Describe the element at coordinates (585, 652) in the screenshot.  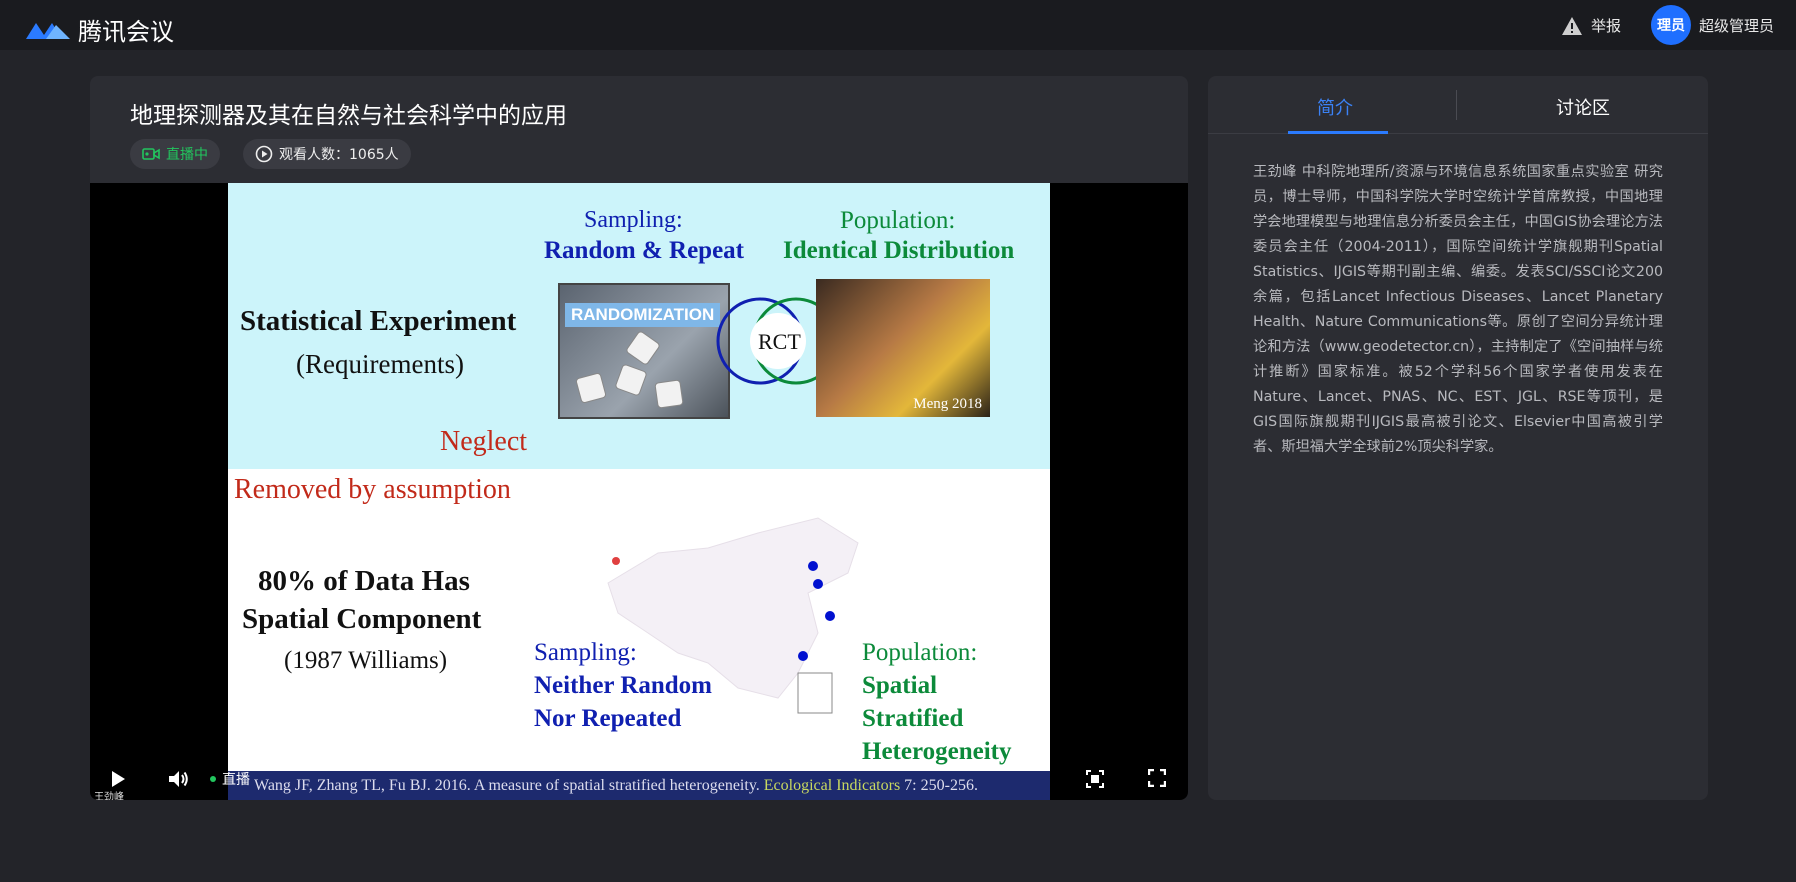
I see `slide-sampling-bottom: Sampling:` at that location.